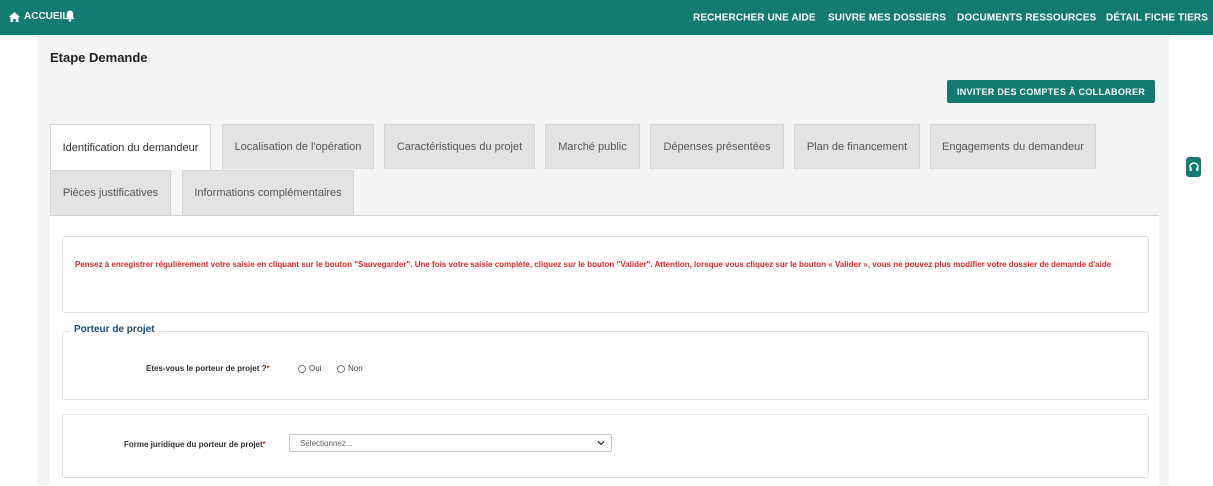 The width and height of the screenshot is (1213, 486). What do you see at coordinates (14, 16) in the screenshot?
I see `home-icon` at bounding box center [14, 16].